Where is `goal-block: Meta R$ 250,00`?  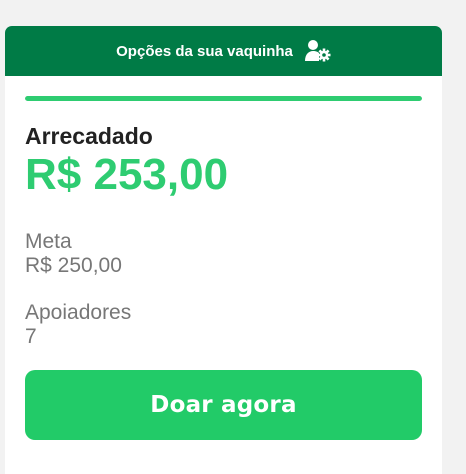
goal-block: Meta R$ 250,00 is located at coordinates (223, 254).